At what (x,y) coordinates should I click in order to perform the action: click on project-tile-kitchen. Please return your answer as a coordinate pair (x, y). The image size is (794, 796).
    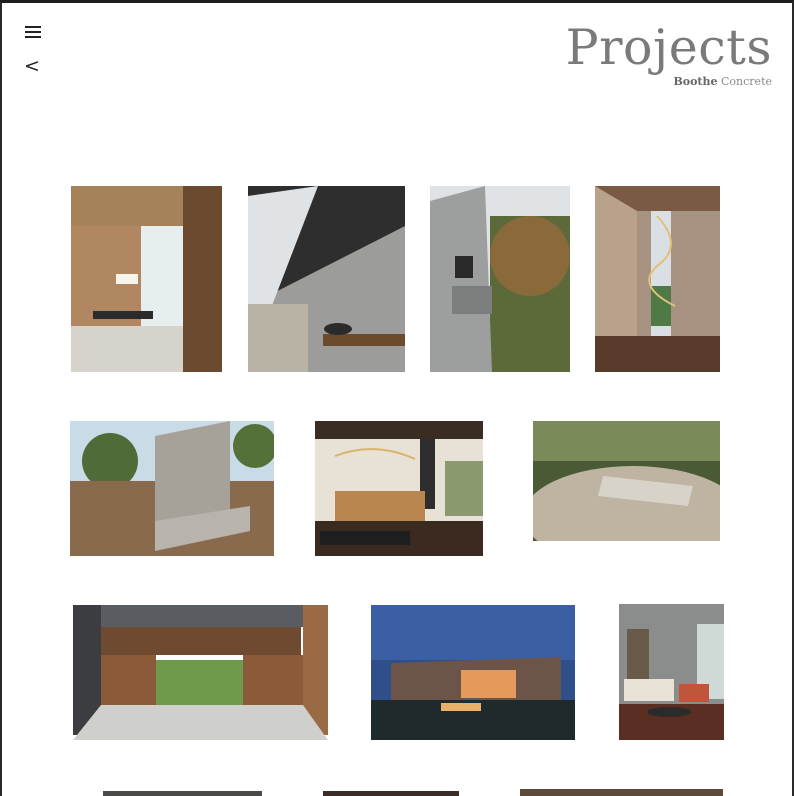
    Looking at the image, I should click on (399, 488).